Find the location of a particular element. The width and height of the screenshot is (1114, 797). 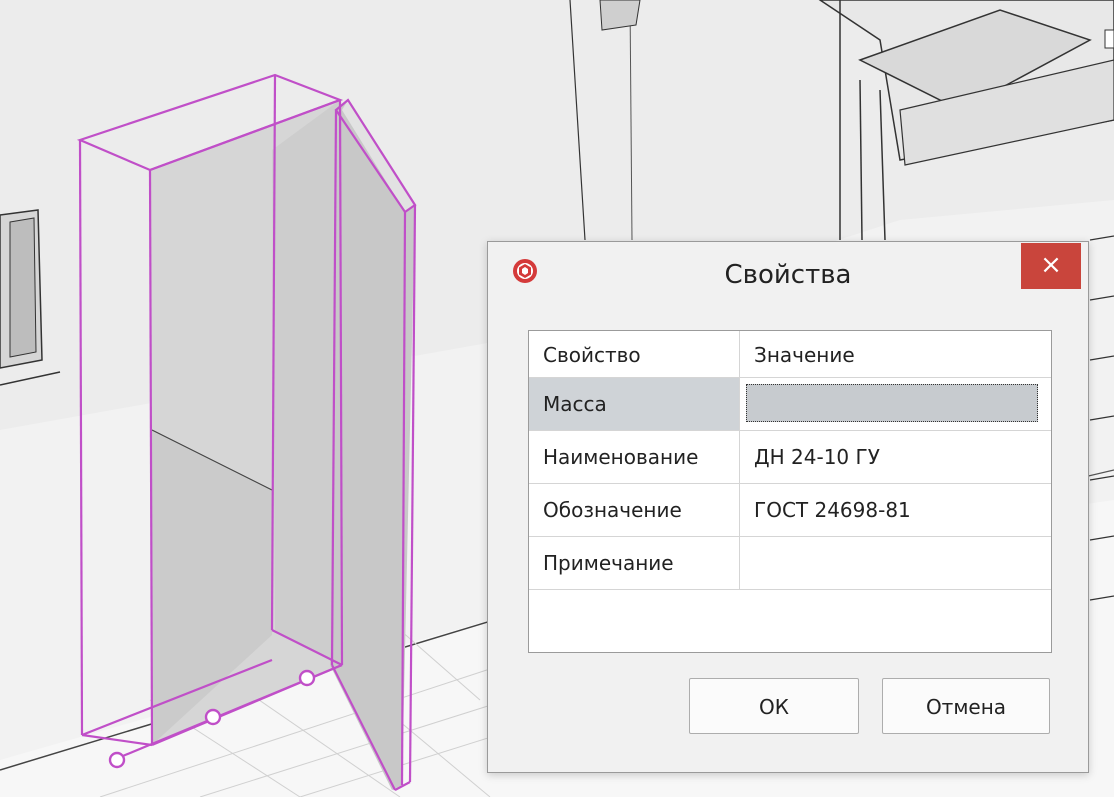

close-icon: × is located at coordinates (1051, 265).